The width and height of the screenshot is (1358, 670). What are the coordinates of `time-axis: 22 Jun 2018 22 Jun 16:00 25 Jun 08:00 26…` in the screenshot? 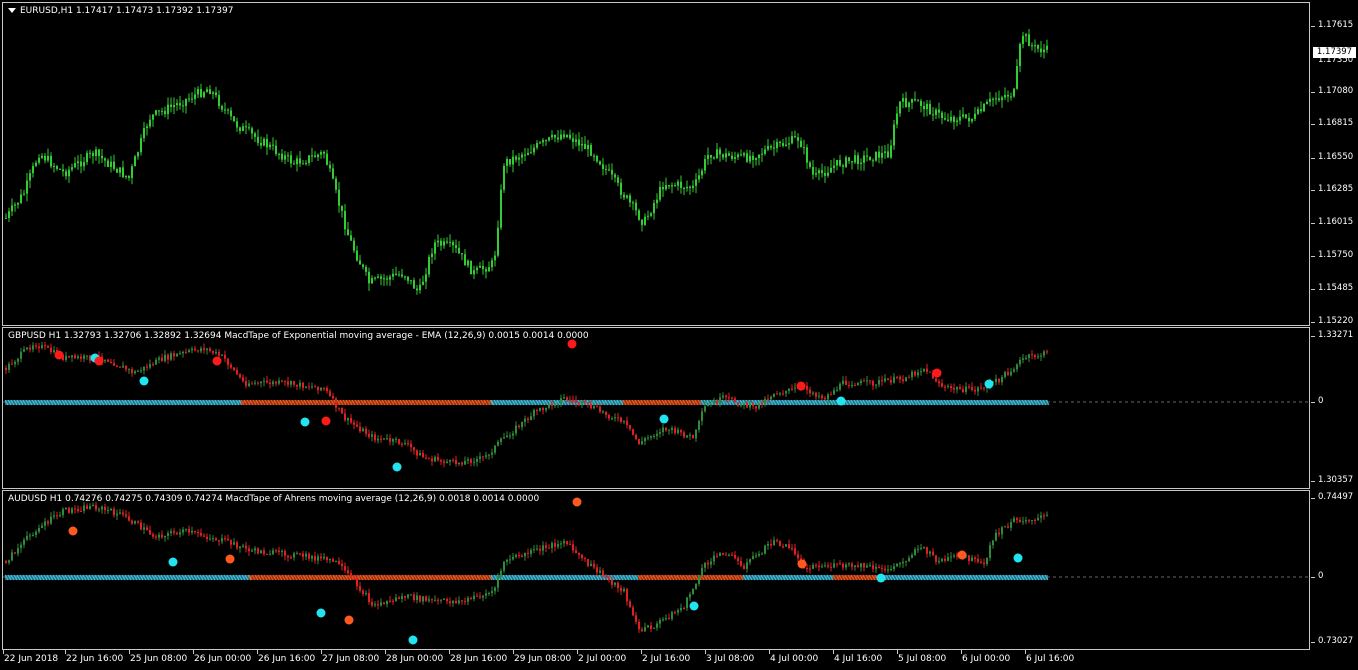 It's located at (679, 660).